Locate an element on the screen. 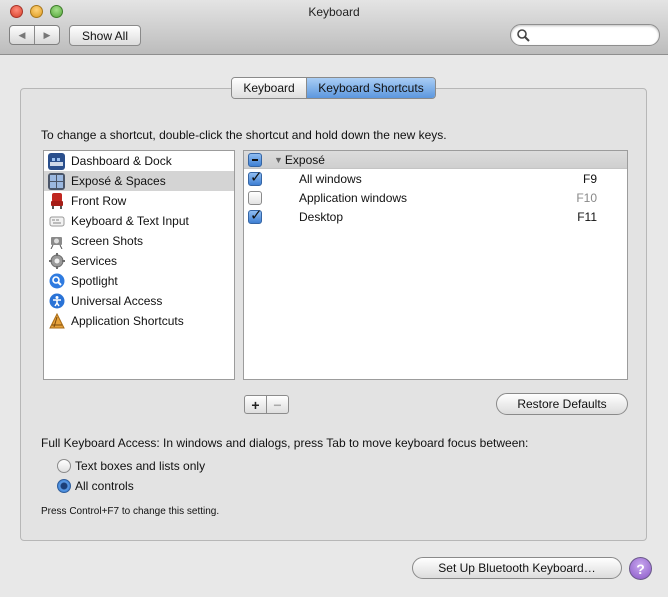  dashboard-dock-icon is located at coordinates (56, 161).